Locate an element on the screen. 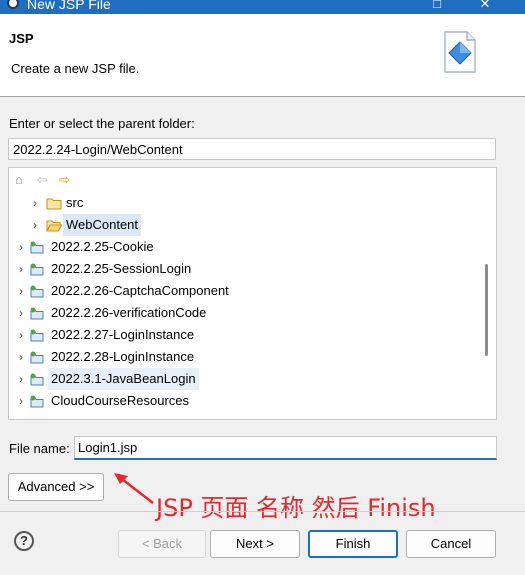 This screenshot has width=525, height=575. tree-item-label: 2022.2.25-SessionLogin is located at coordinates (121, 268).